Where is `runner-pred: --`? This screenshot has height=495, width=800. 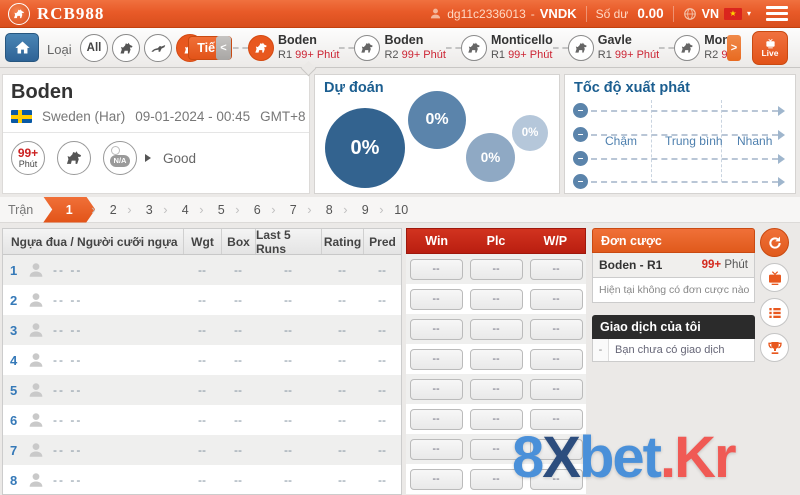 runner-pred: -- is located at coordinates (382, 360).